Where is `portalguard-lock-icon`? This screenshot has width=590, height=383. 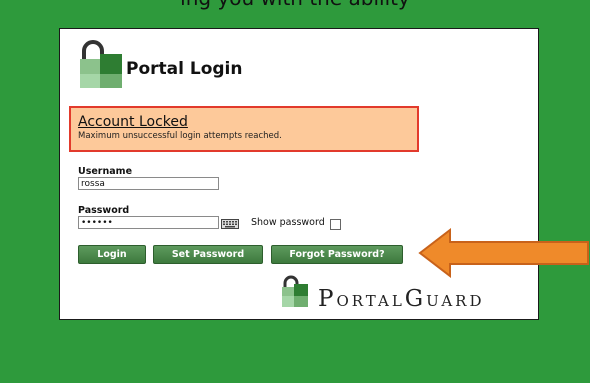
portalguard-lock-icon is located at coordinates (295, 291).